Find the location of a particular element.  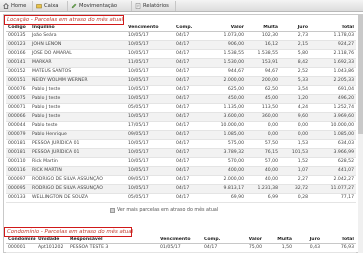

table-cell: 906,00 is located at coordinates (224, 45).